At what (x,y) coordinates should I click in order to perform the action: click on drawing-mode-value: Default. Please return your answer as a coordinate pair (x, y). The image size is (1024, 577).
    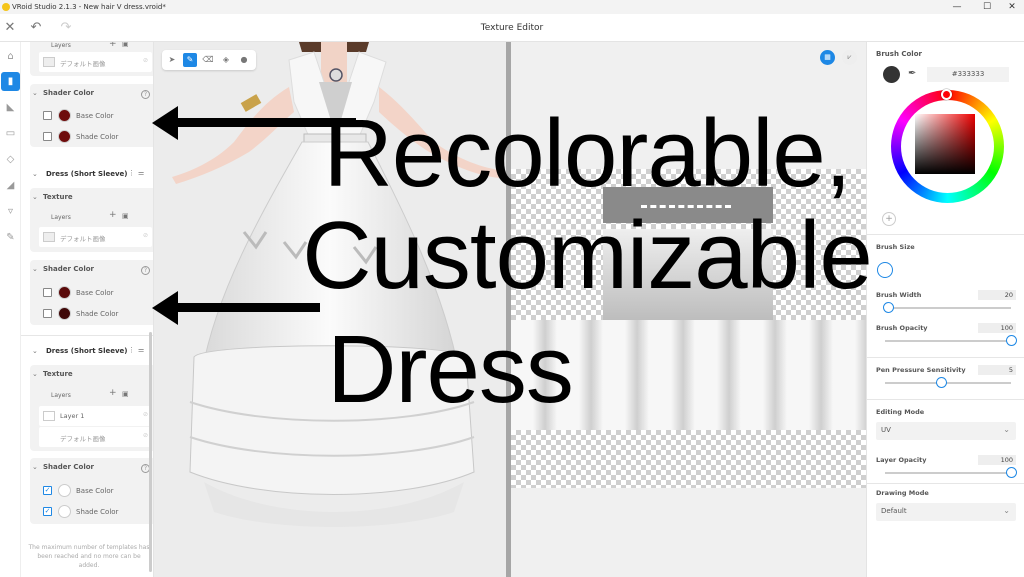
    Looking at the image, I should click on (894, 511).